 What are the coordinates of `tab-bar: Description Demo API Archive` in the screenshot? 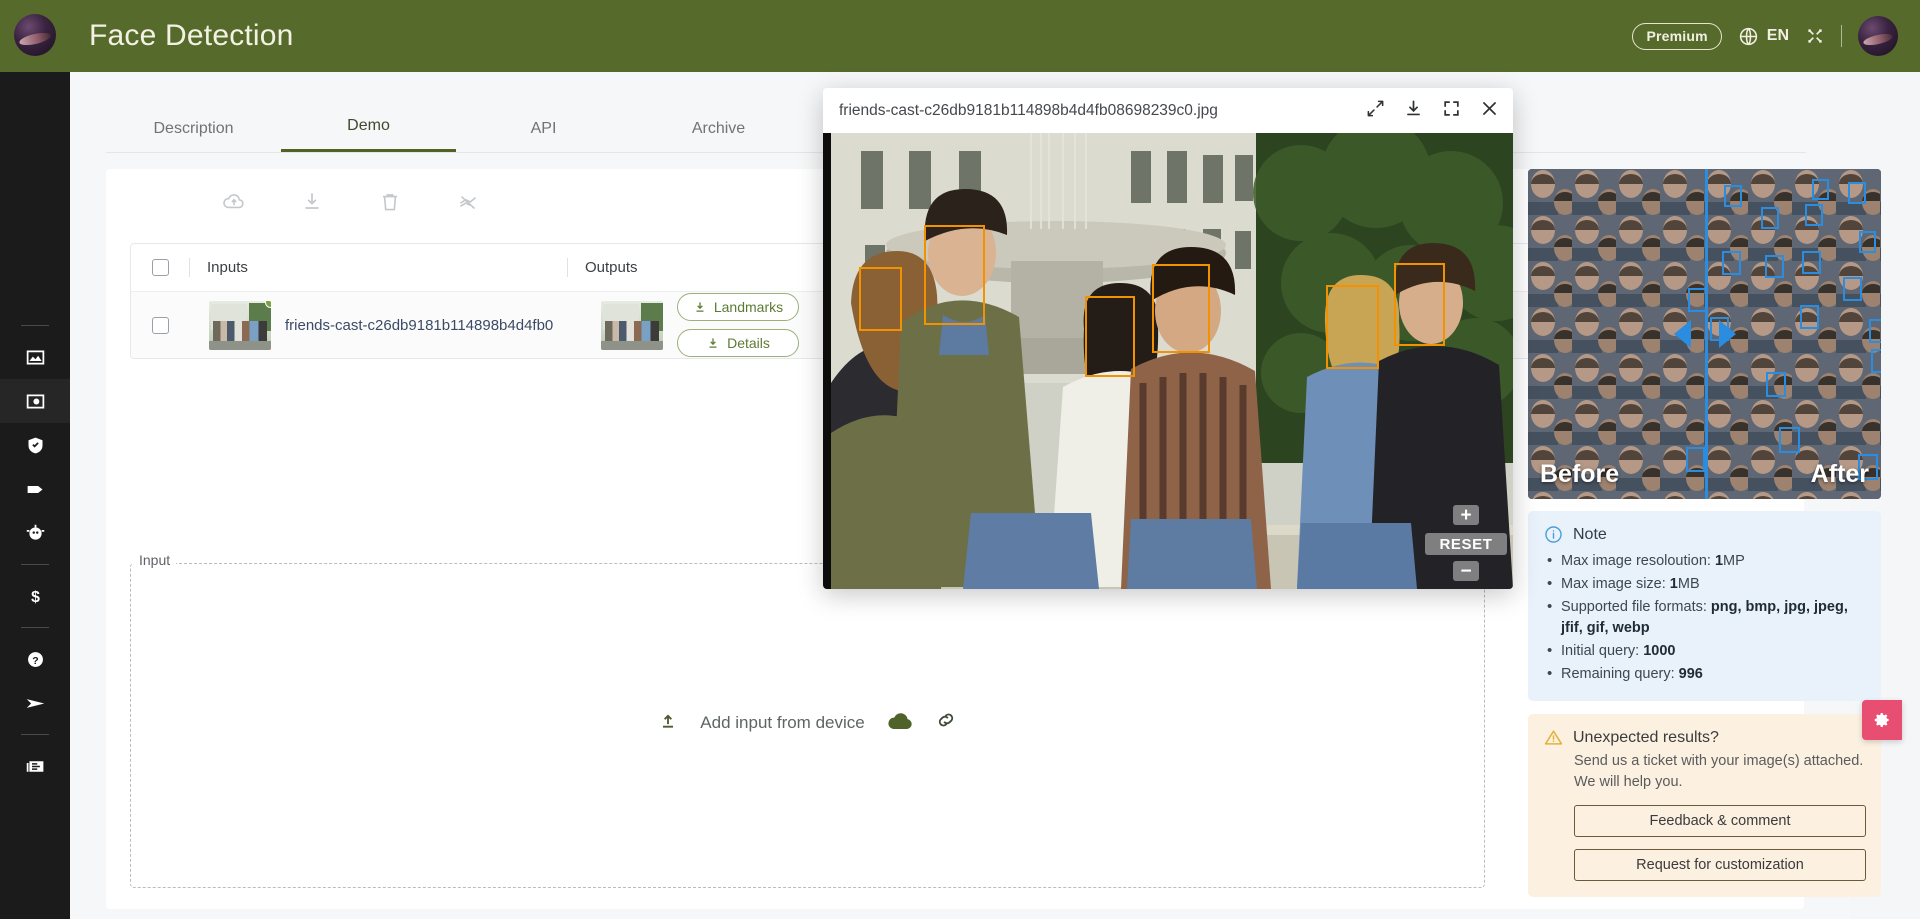 It's located at (491, 126).